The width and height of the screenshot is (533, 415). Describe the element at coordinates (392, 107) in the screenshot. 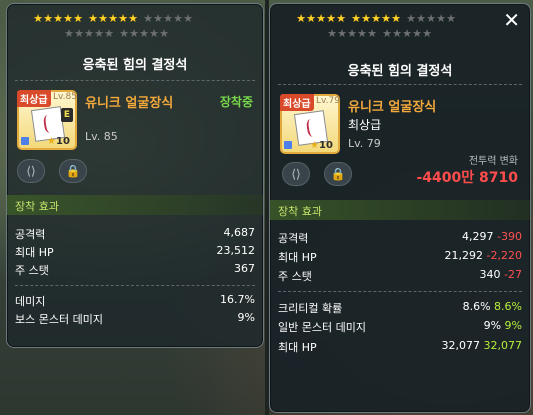

I see `item-name: 유니크 얼굴장식` at that location.